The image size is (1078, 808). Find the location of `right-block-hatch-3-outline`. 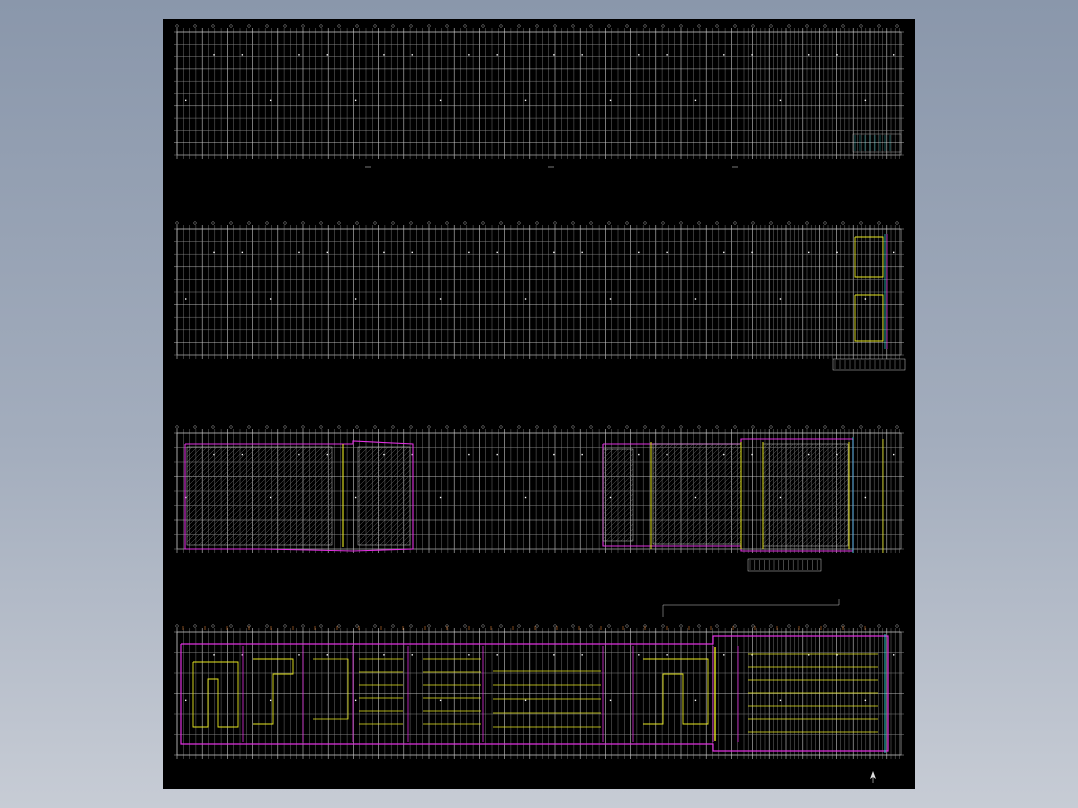

right-block-hatch-3-outline is located at coordinates (805, 495).